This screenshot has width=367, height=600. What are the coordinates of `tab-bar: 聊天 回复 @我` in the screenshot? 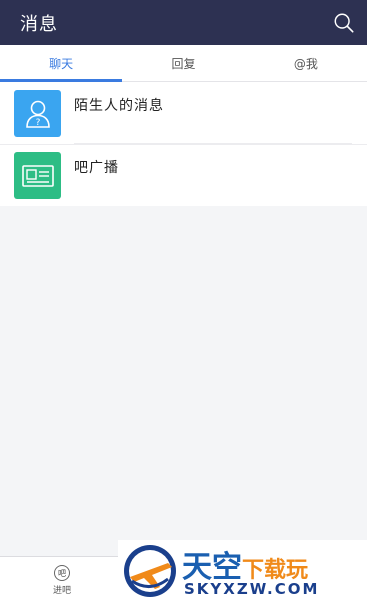 It's located at (183, 63).